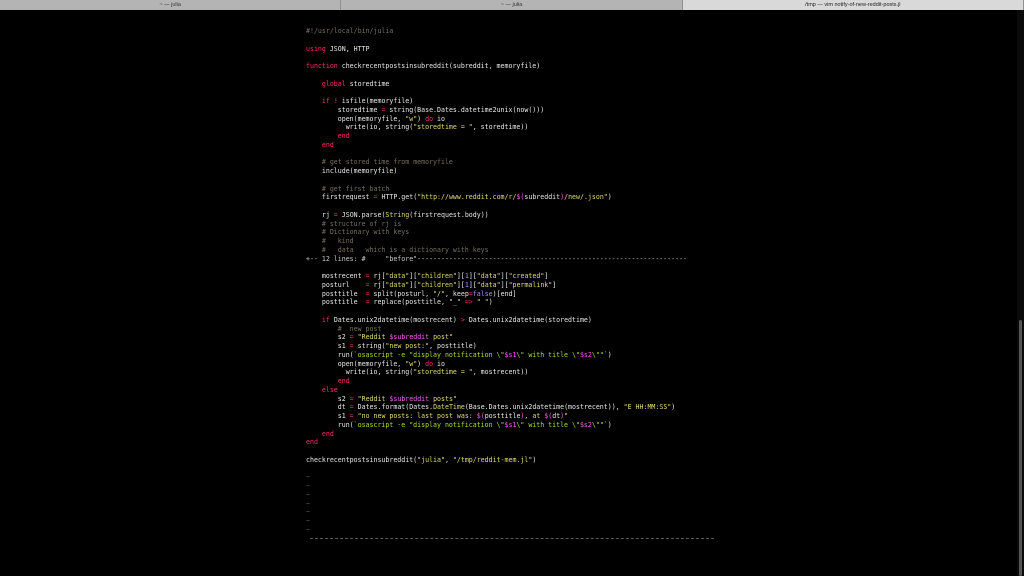 The image size is (1024, 576). What do you see at coordinates (512, 540) in the screenshot?
I see `vim-status-line` at bounding box center [512, 540].